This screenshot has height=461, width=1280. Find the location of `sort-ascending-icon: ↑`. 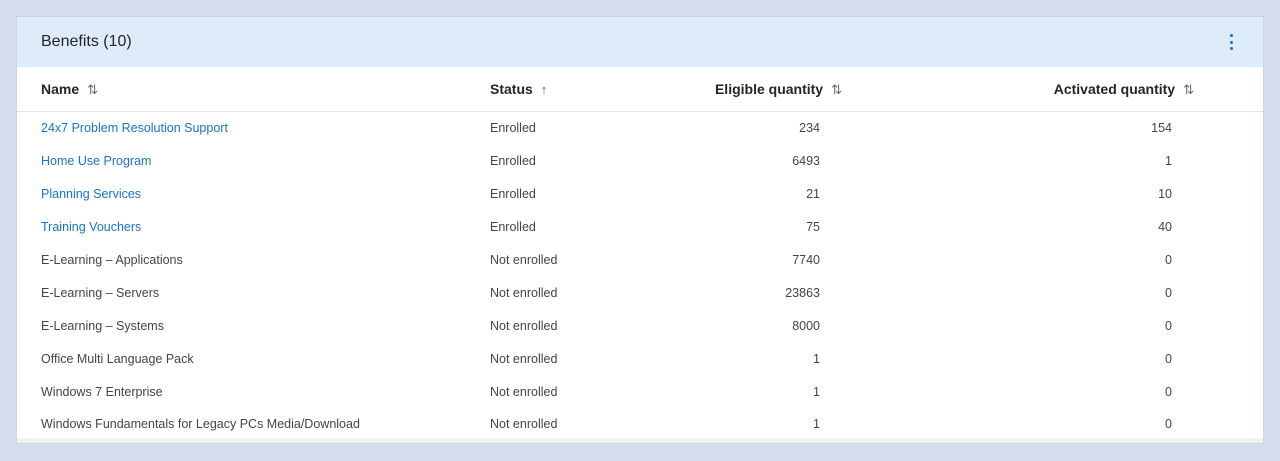

sort-ascending-icon: ↑ is located at coordinates (544, 89).